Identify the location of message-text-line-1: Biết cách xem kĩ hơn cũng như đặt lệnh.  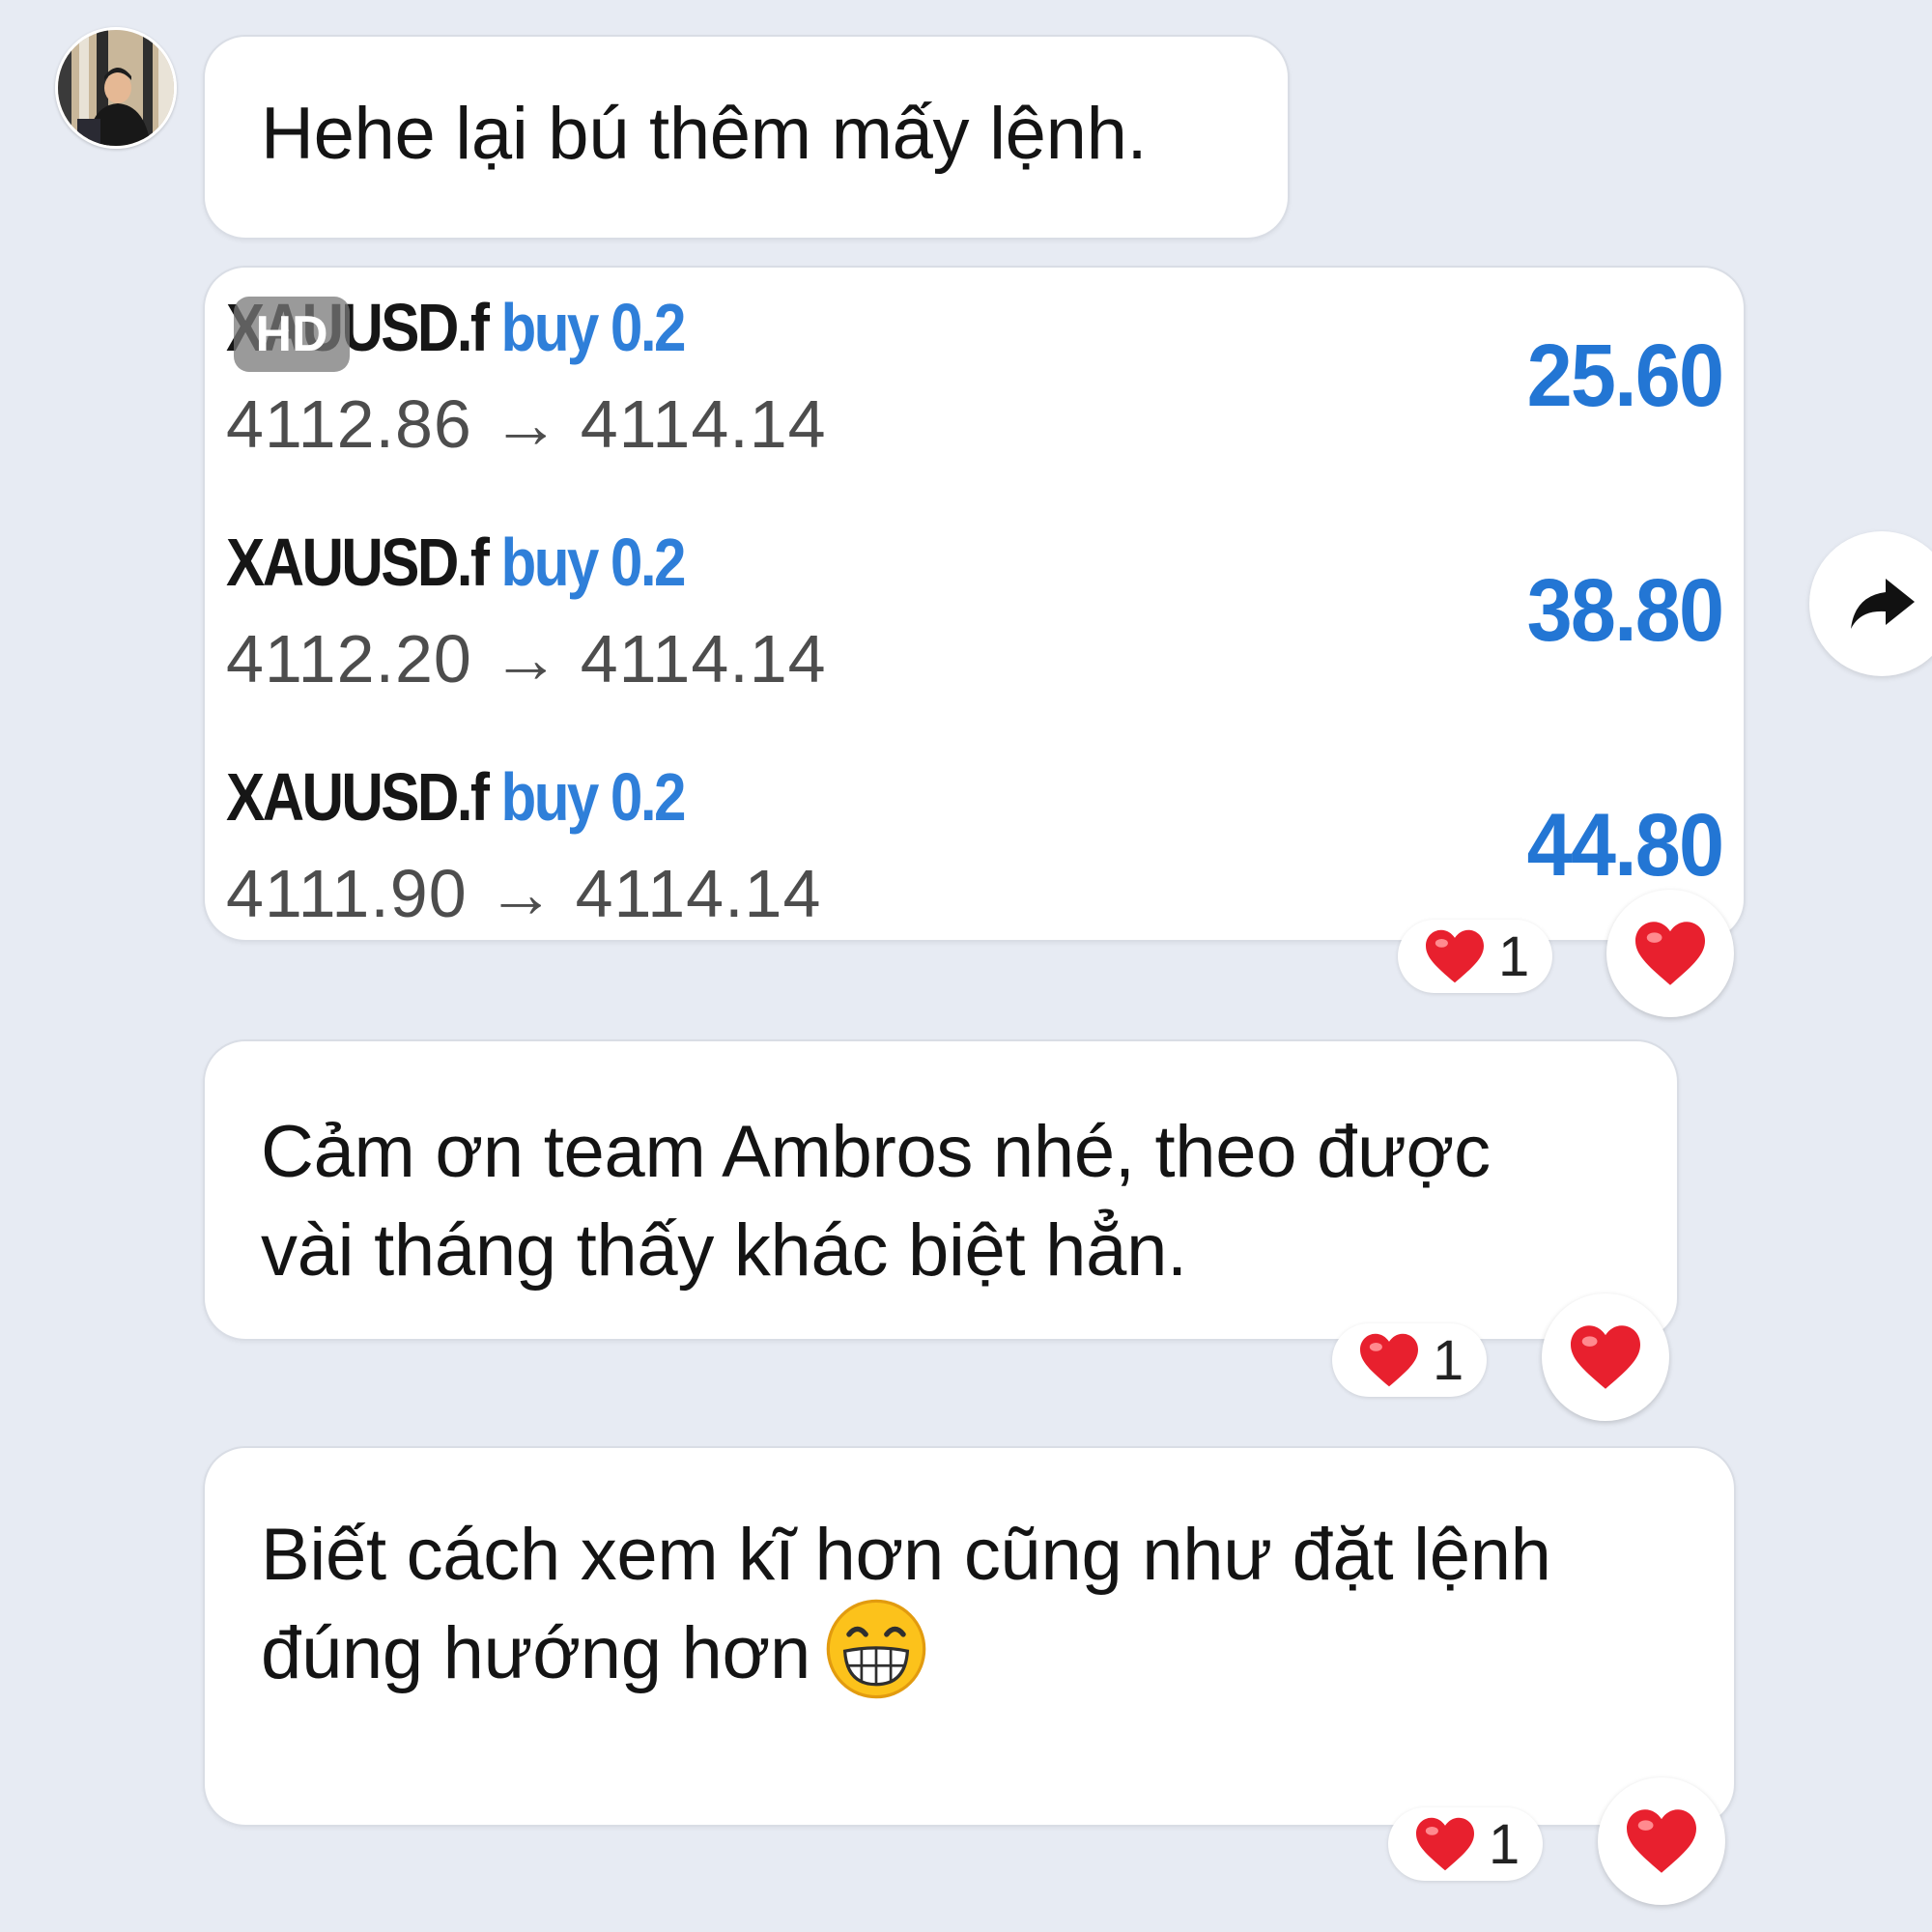
(906, 1555).